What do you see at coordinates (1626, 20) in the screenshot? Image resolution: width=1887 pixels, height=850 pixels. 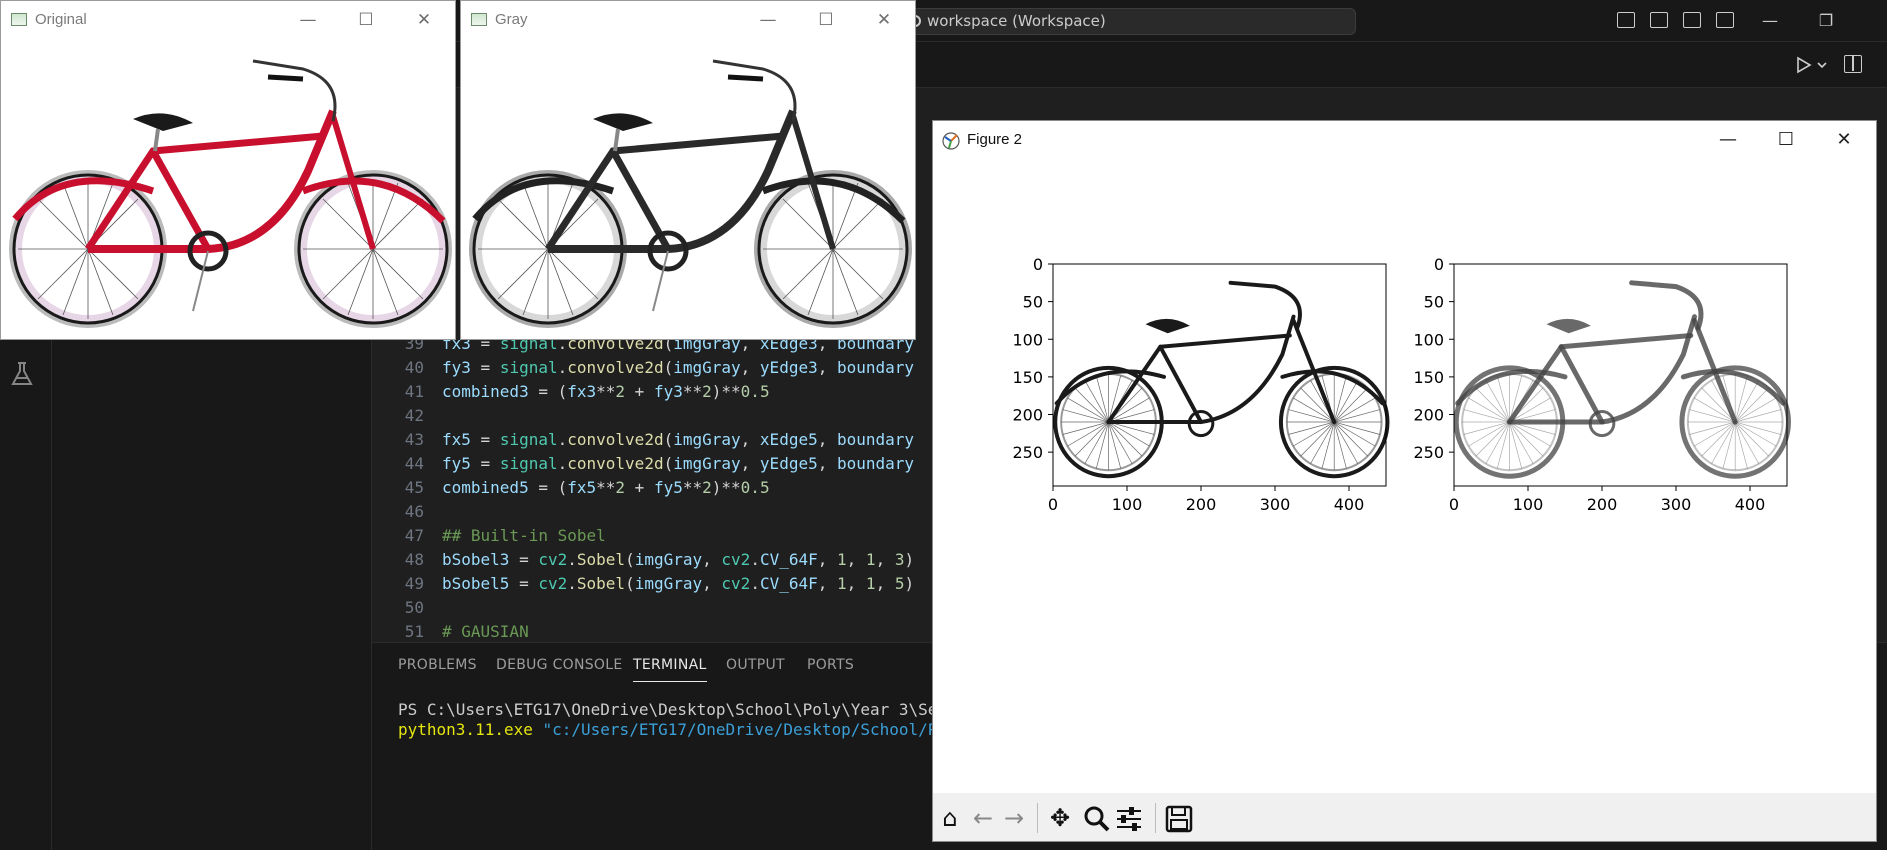 I see `toggle-primary-sidebar-icon` at bounding box center [1626, 20].